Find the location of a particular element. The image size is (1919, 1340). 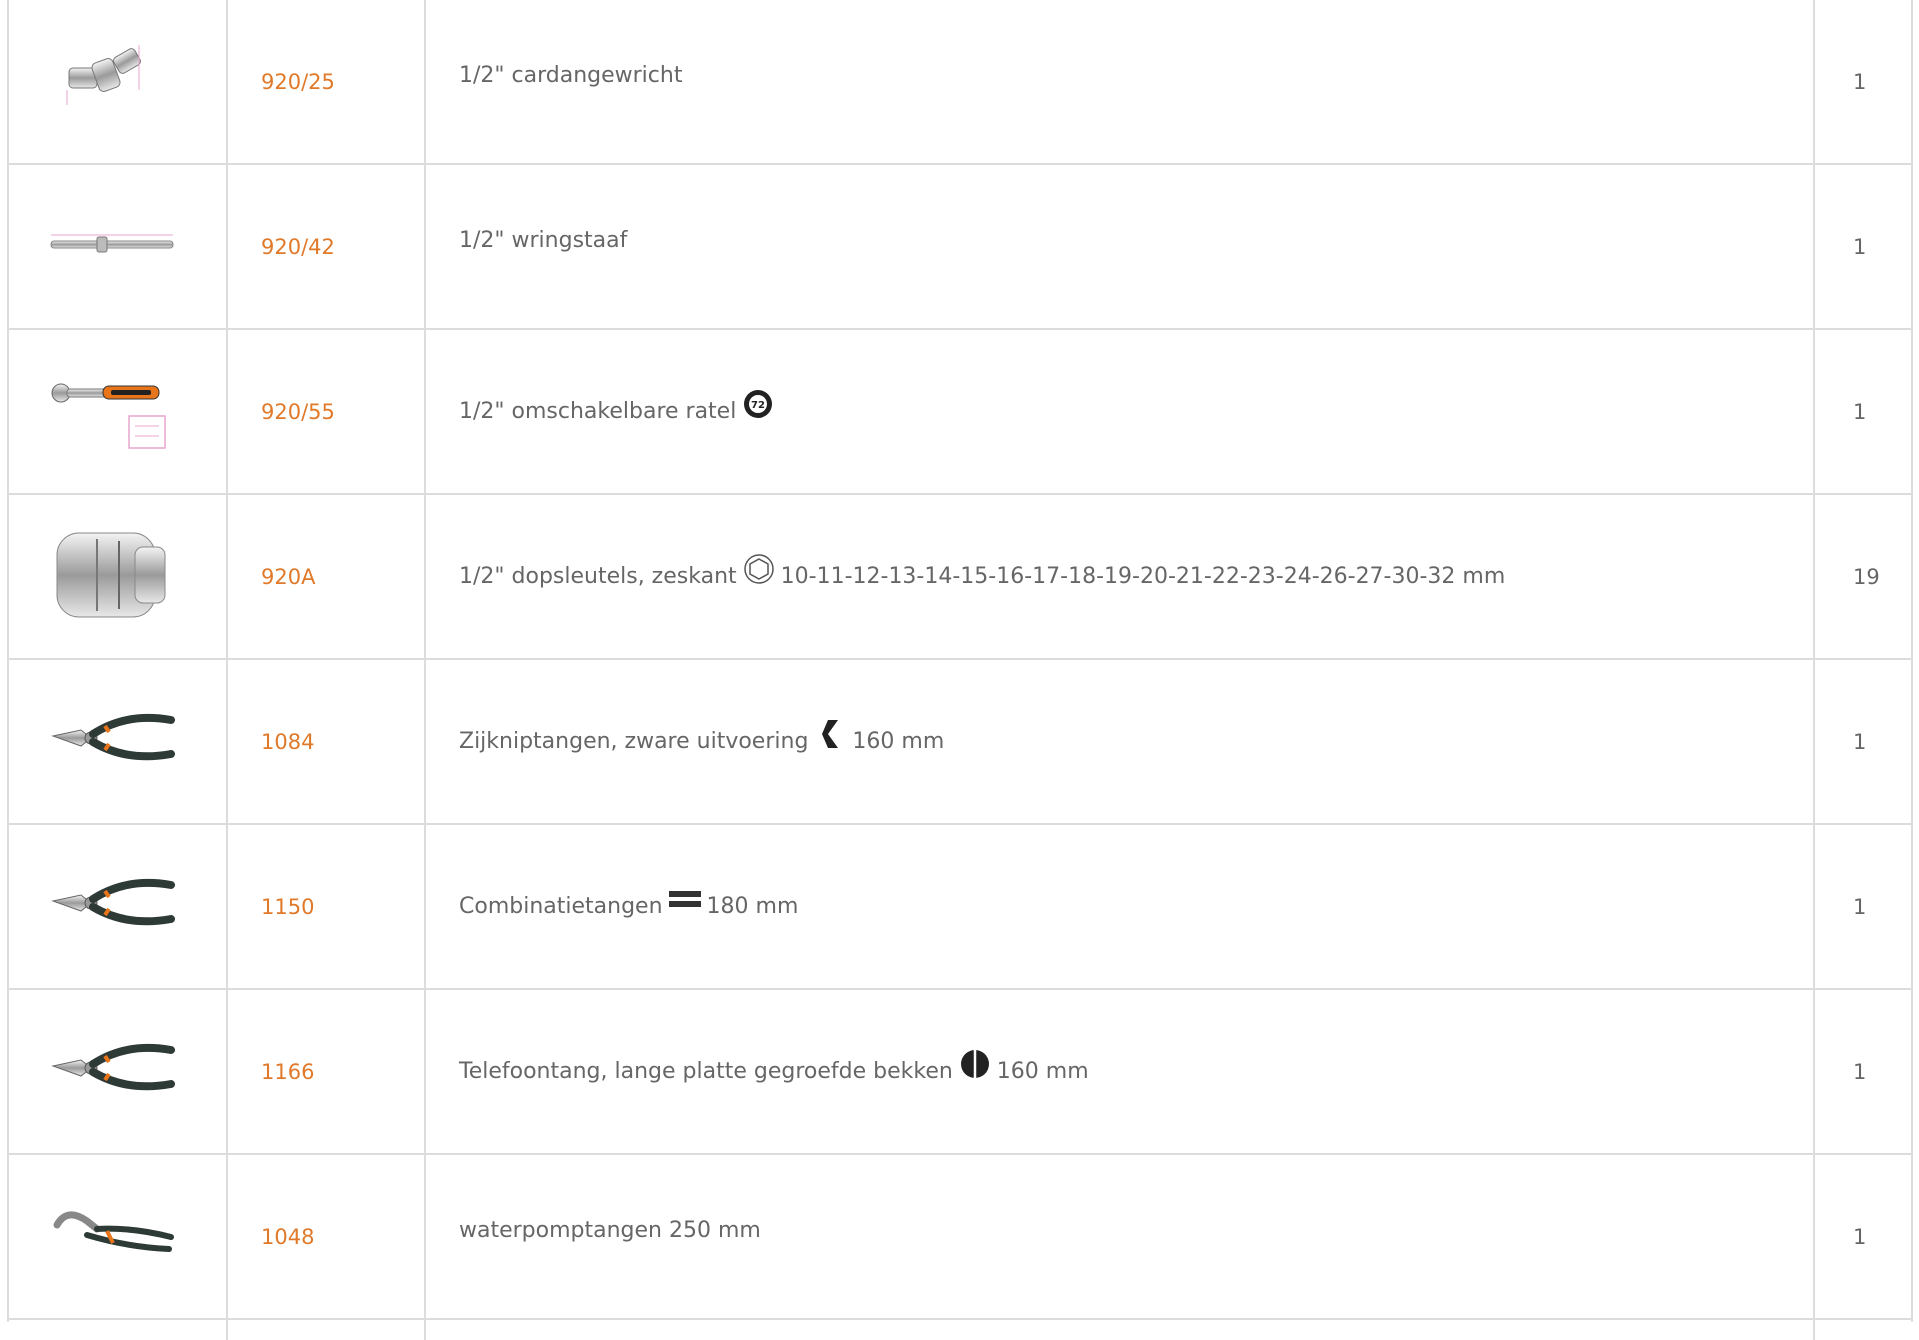

description-text: 1/2" wringstaaf is located at coordinates (543, 240).